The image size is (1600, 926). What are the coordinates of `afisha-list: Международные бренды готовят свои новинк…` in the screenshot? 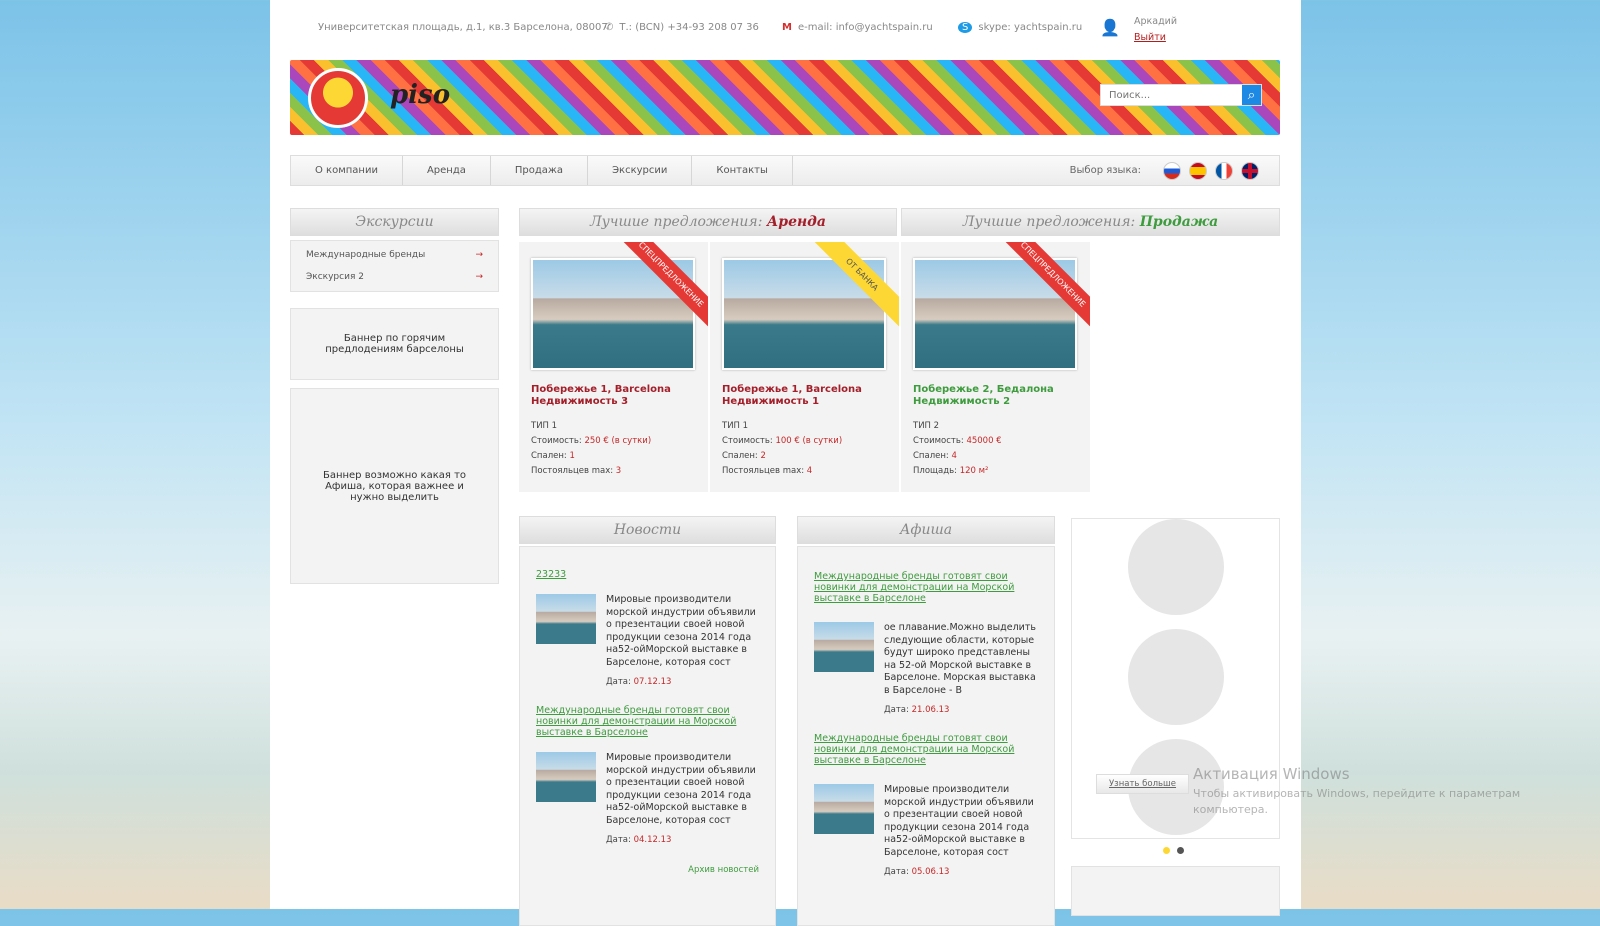 It's located at (926, 736).